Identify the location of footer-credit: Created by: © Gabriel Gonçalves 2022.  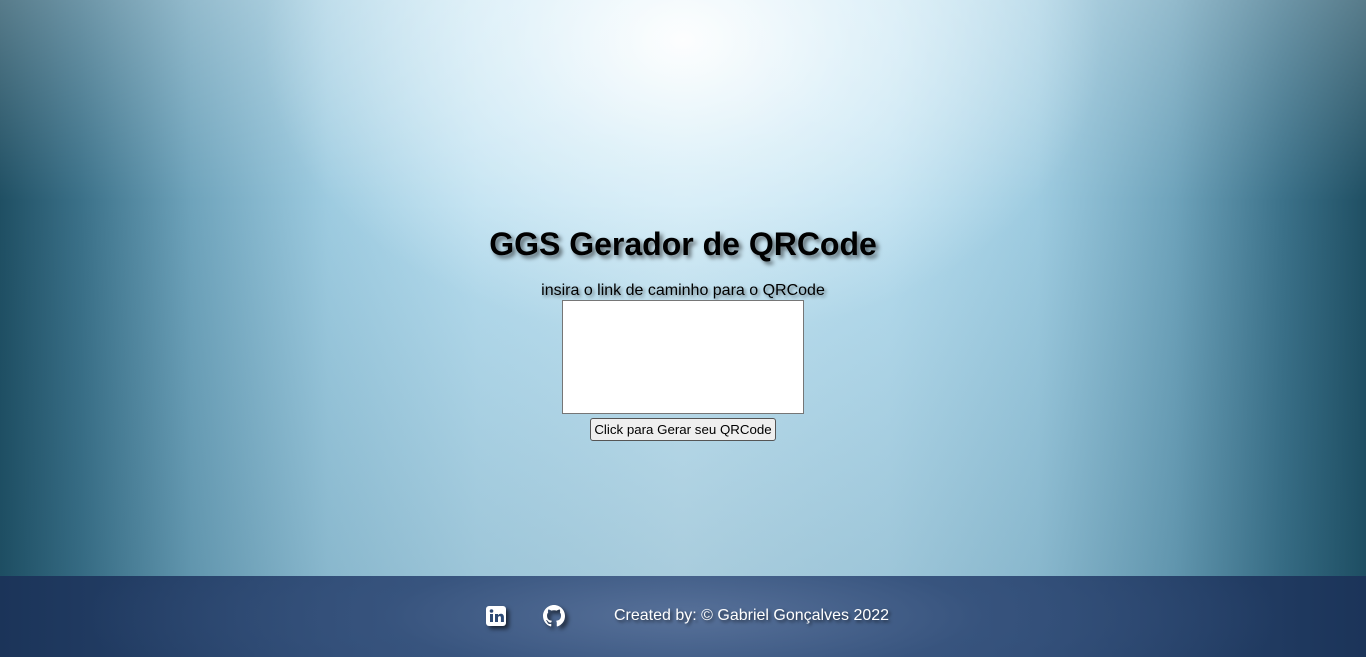
(752, 615).